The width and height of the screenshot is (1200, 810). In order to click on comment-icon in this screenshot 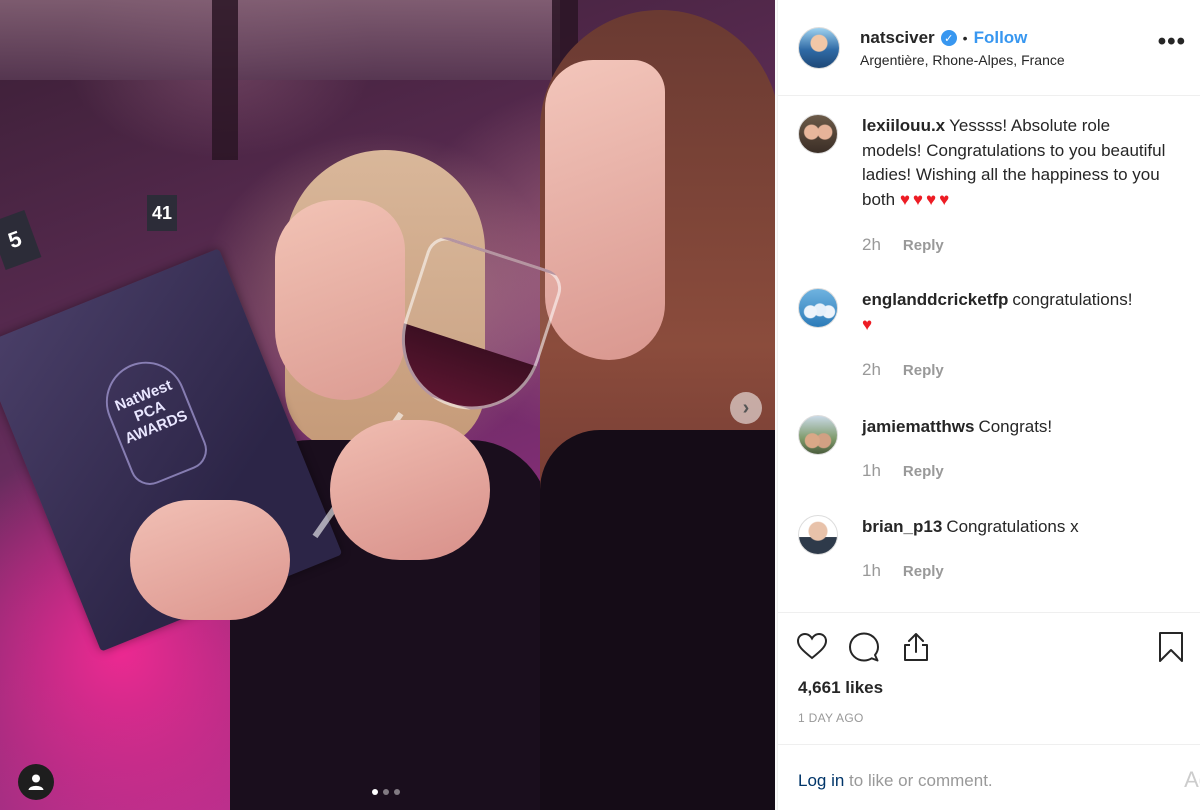, I will do `click(864, 647)`.